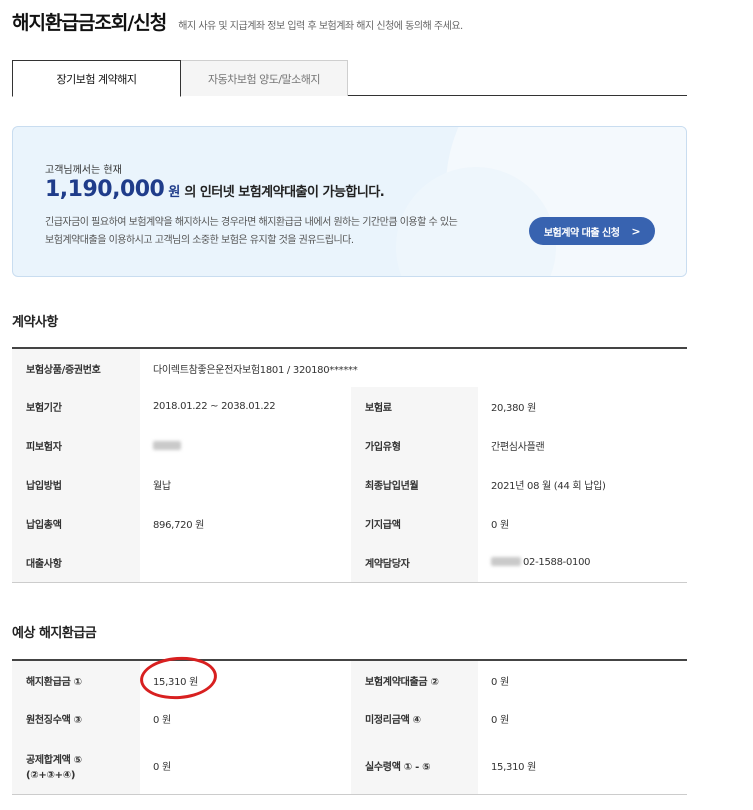 The width and height of the screenshot is (753, 810). Describe the element at coordinates (513, 768) in the screenshot. I see `net-amount-value: 15,310 원` at that location.